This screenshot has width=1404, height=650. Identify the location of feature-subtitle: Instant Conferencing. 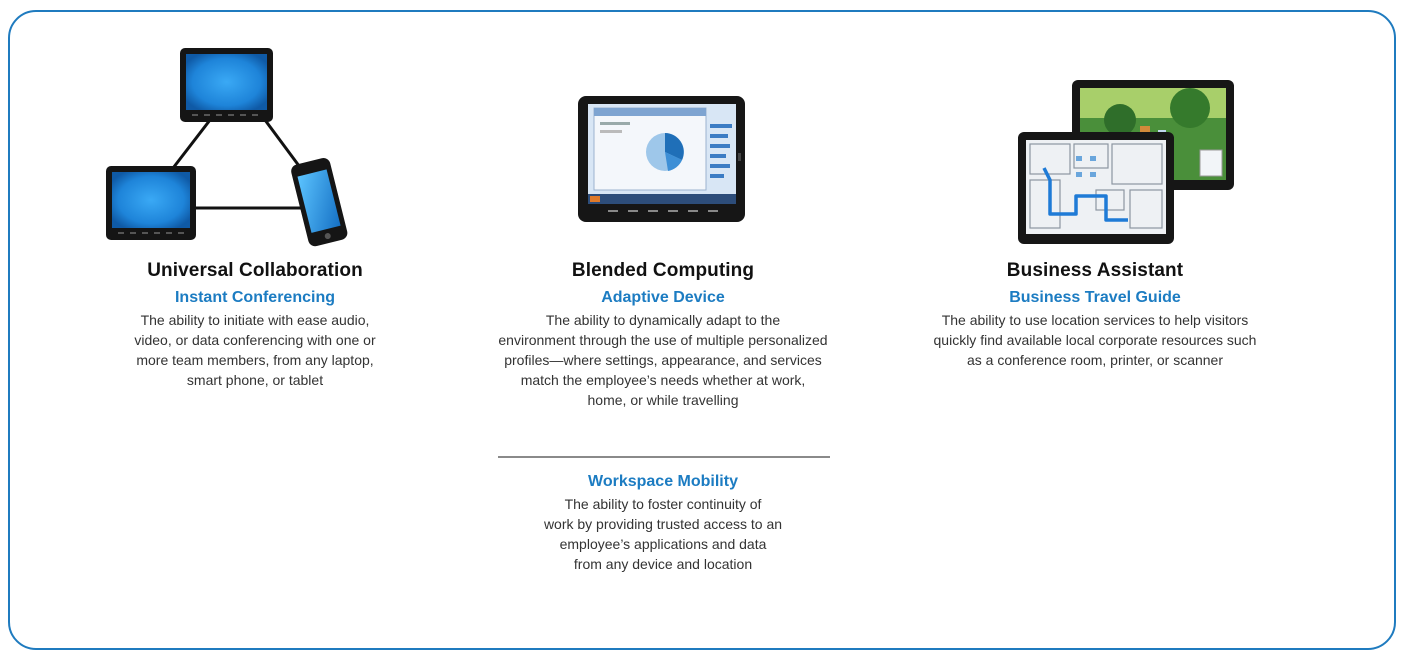
(254, 297).